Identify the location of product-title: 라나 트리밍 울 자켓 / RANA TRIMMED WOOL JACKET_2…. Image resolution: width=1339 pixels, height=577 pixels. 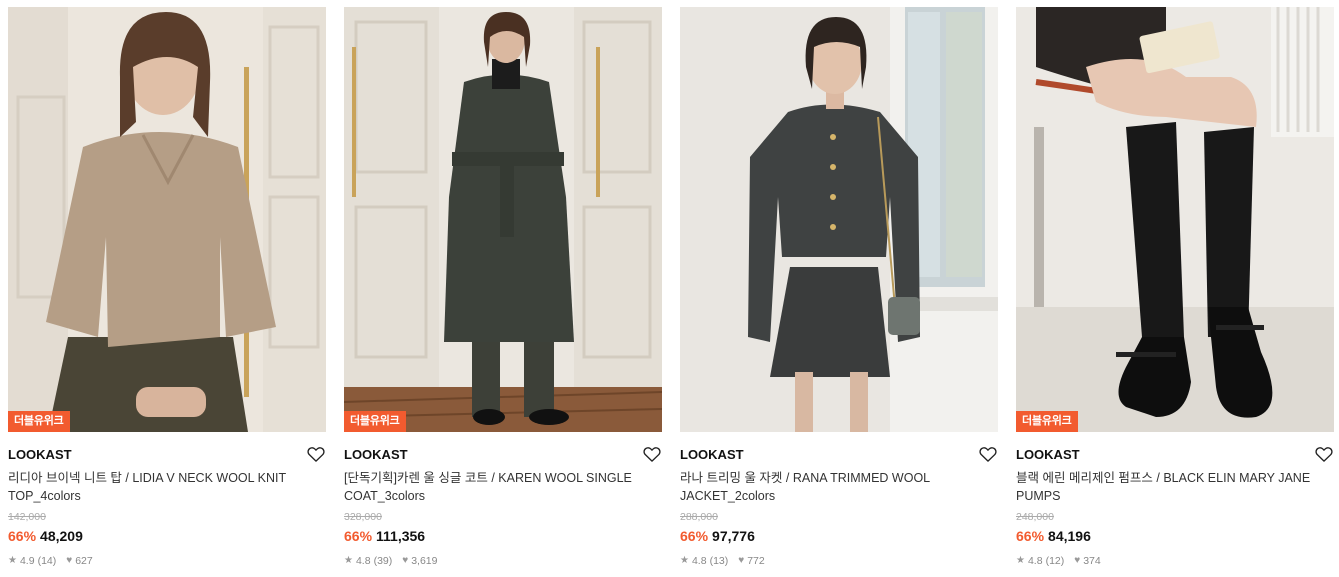
(830, 487).